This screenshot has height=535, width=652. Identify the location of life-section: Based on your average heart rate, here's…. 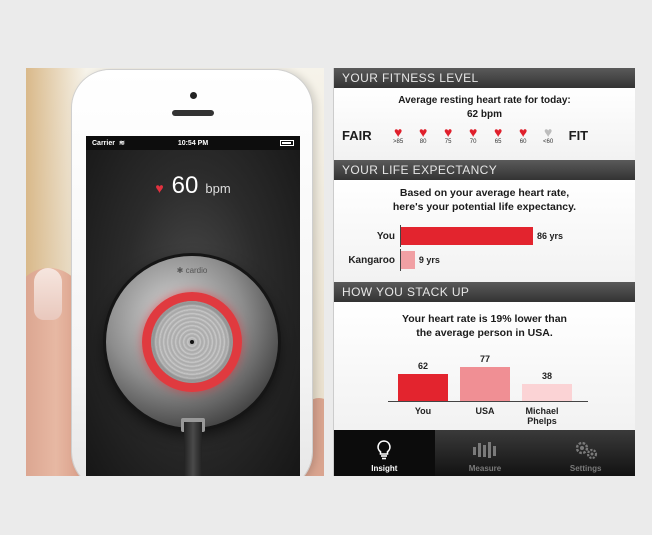
(484, 231).